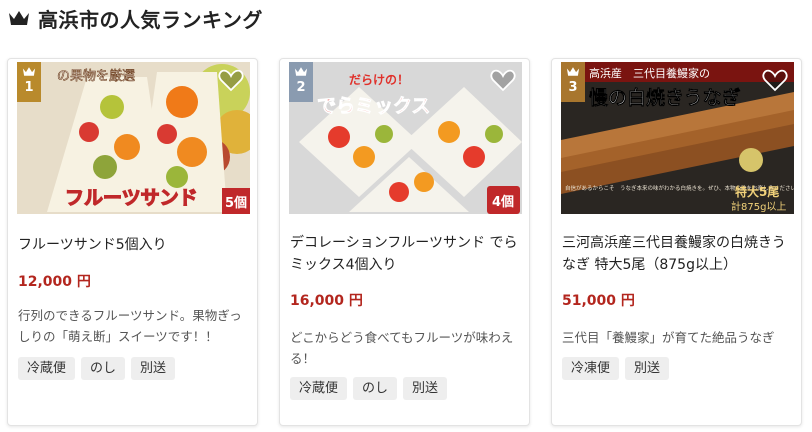 Image resolution: width=812 pixels, height=432 pixels. Describe the element at coordinates (133, 138) in the screenshot. I see `product-image: の果物を厳選 フルーツサンド 5個 1` at that location.